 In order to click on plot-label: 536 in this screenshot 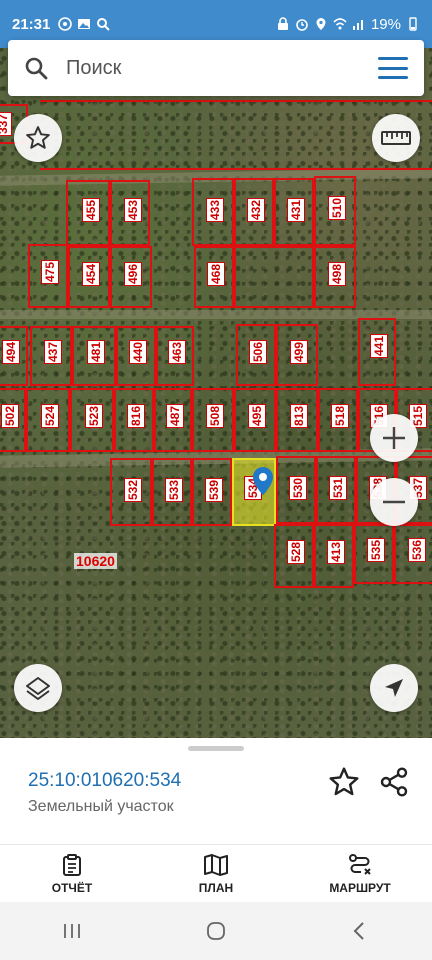, I will do `click(417, 550)`.